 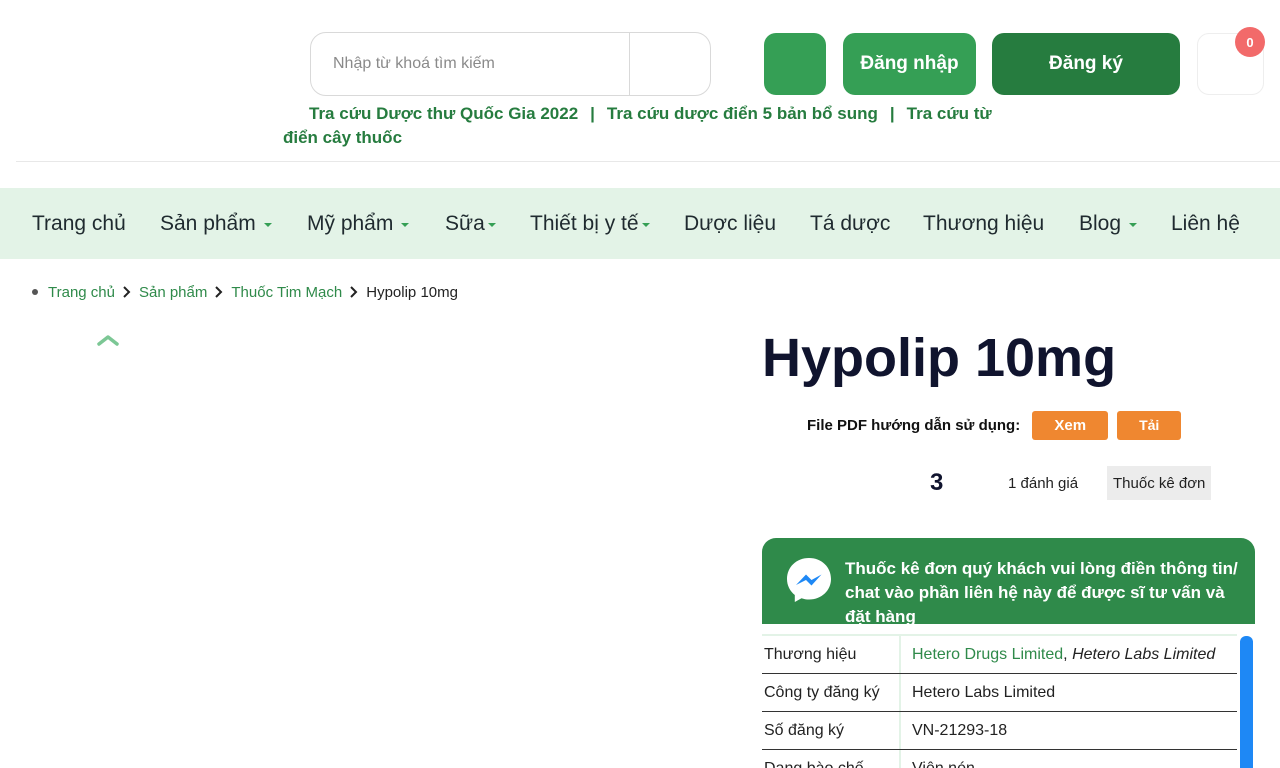 What do you see at coordinates (1086, 64) in the screenshot?
I see `register-button: Đăng ký` at bounding box center [1086, 64].